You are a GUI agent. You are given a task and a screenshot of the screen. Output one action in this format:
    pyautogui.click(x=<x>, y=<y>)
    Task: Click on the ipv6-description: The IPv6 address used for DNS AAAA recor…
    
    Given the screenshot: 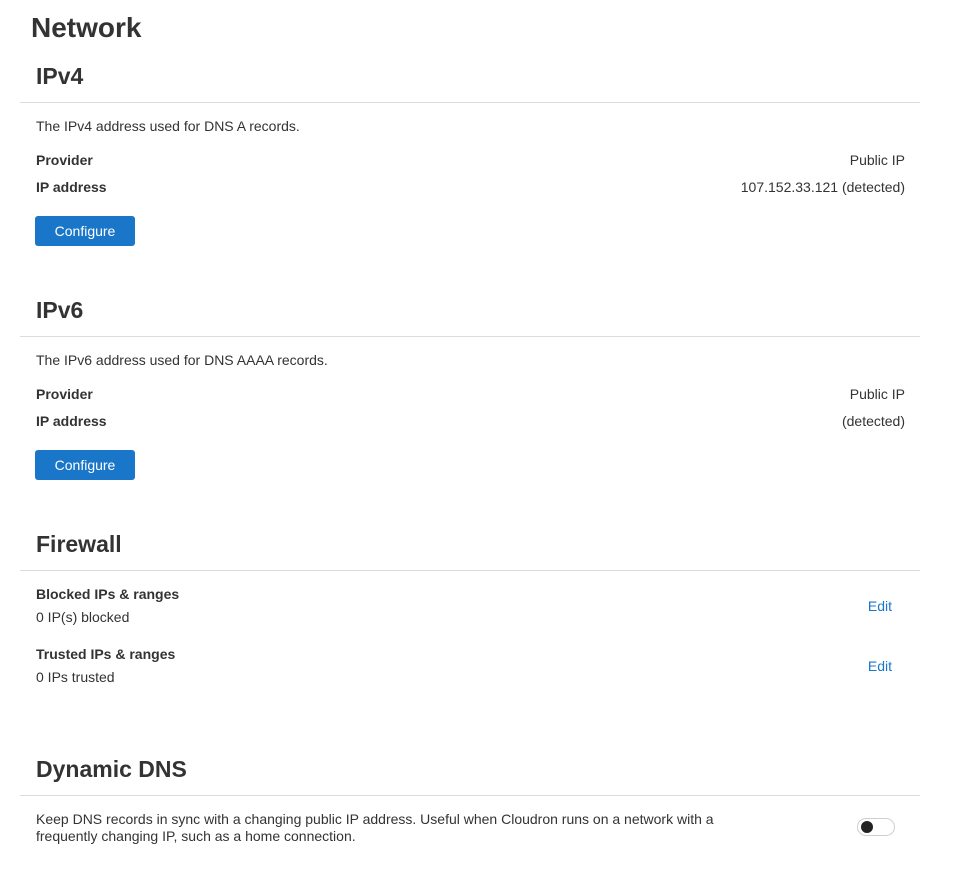 What is the action you would take?
    pyautogui.click(x=182, y=360)
    